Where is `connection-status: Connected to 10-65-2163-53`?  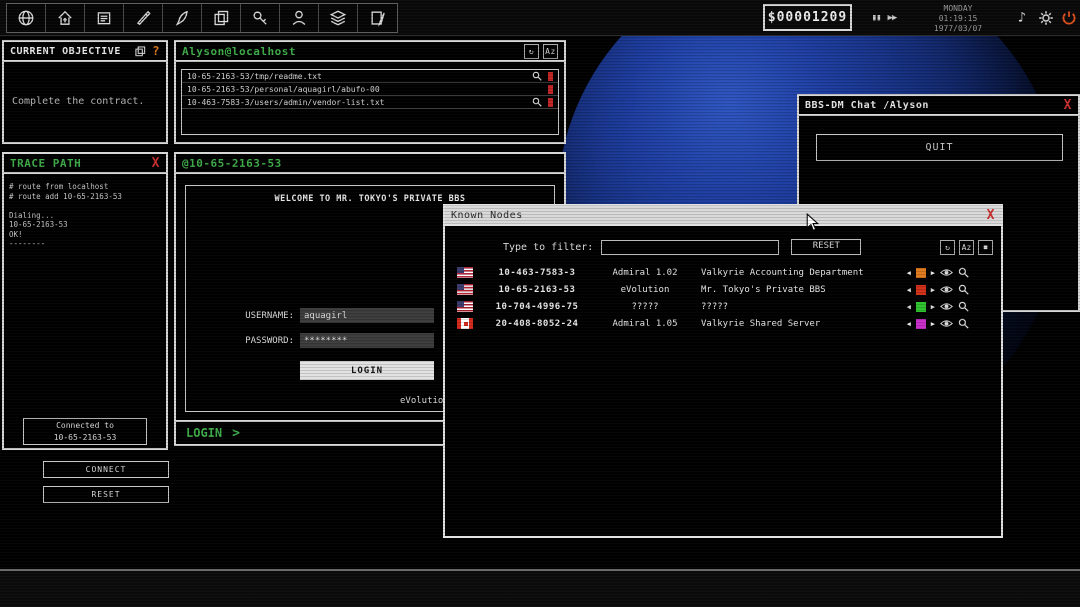 connection-status: Connected to 10-65-2163-53 is located at coordinates (85, 431).